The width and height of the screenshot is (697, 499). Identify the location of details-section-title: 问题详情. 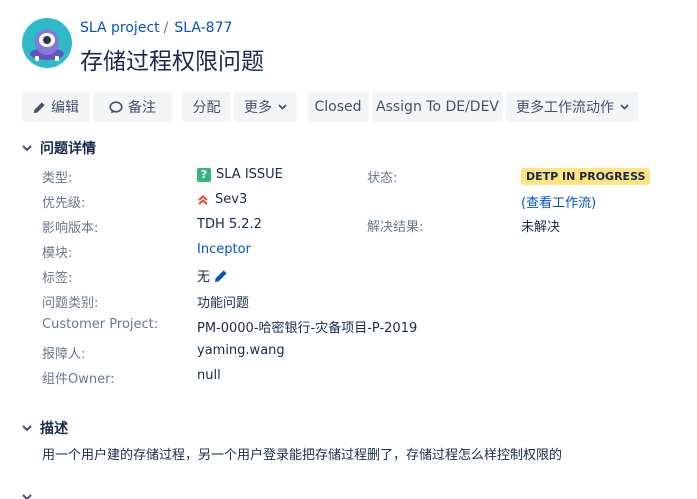
(68, 149).